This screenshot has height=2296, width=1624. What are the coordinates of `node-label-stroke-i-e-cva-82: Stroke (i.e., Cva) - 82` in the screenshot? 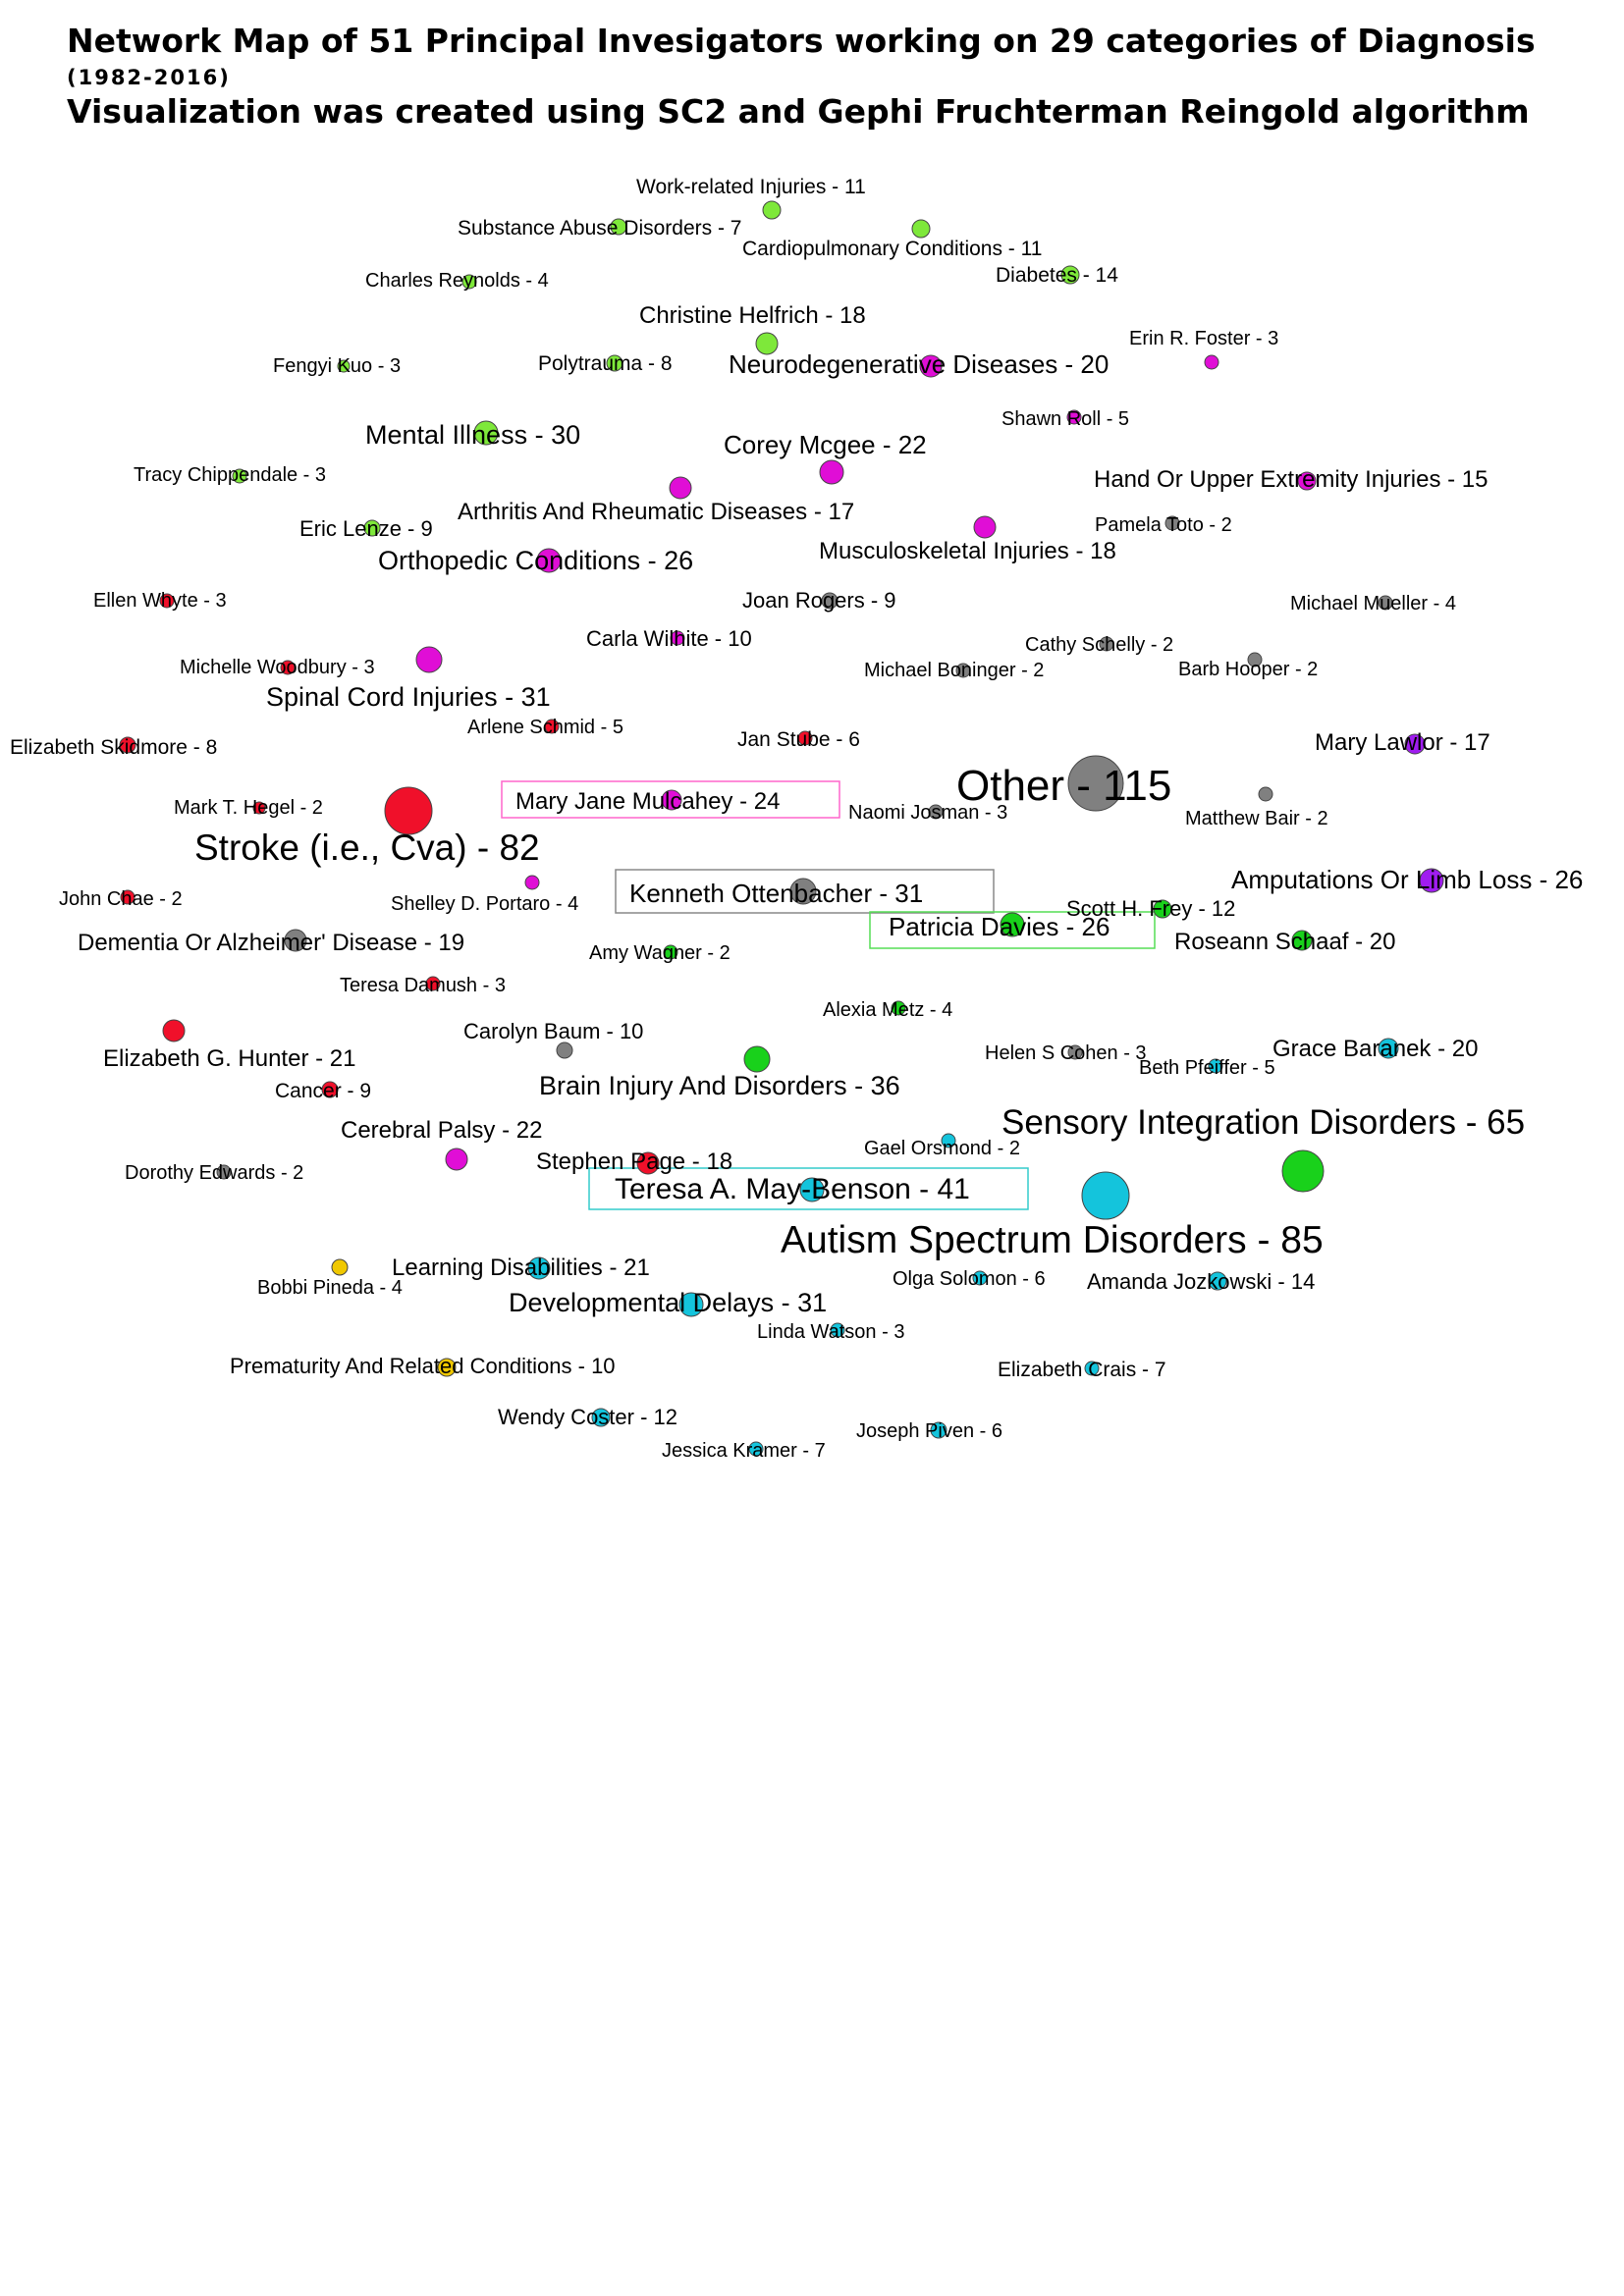 It's located at (367, 848).